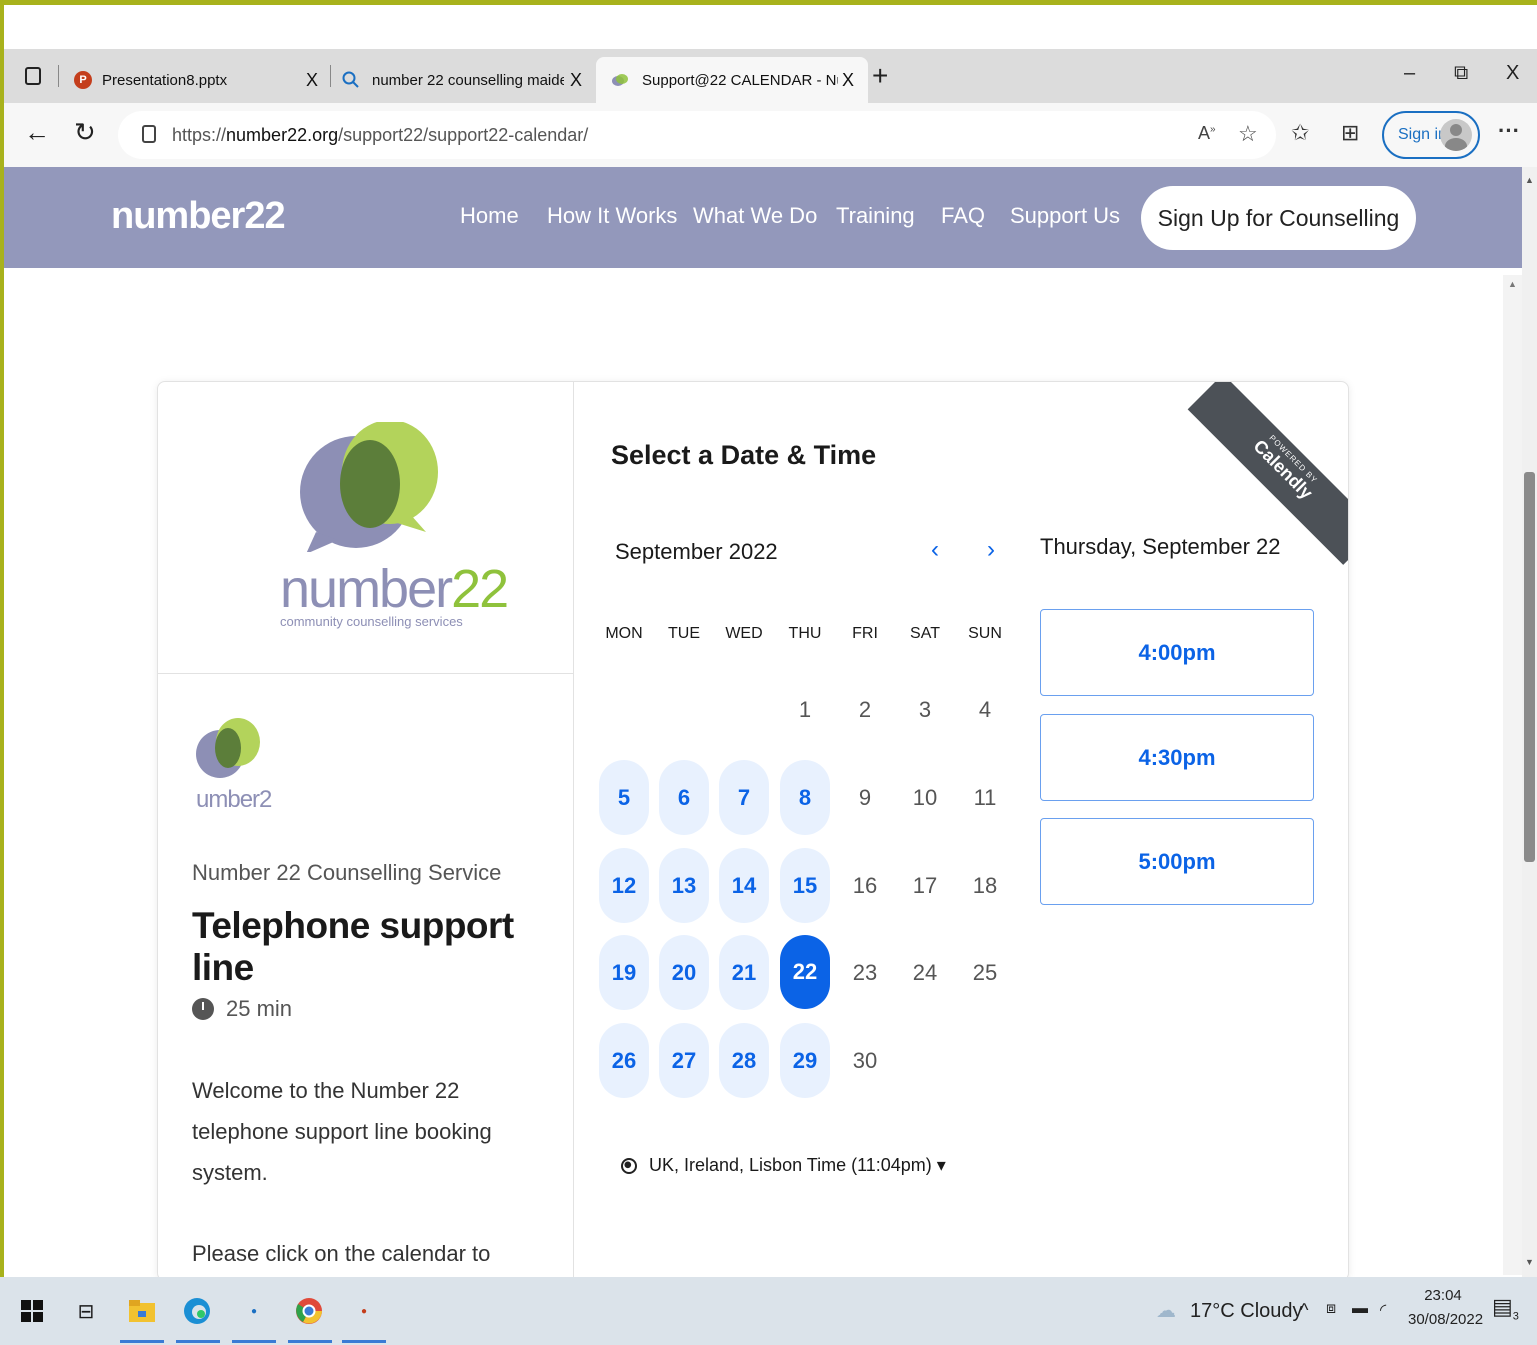 The image size is (1537, 1345). What do you see at coordinates (394, 589) in the screenshot?
I see `logo-wordmark: number22` at bounding box center [394, 589].